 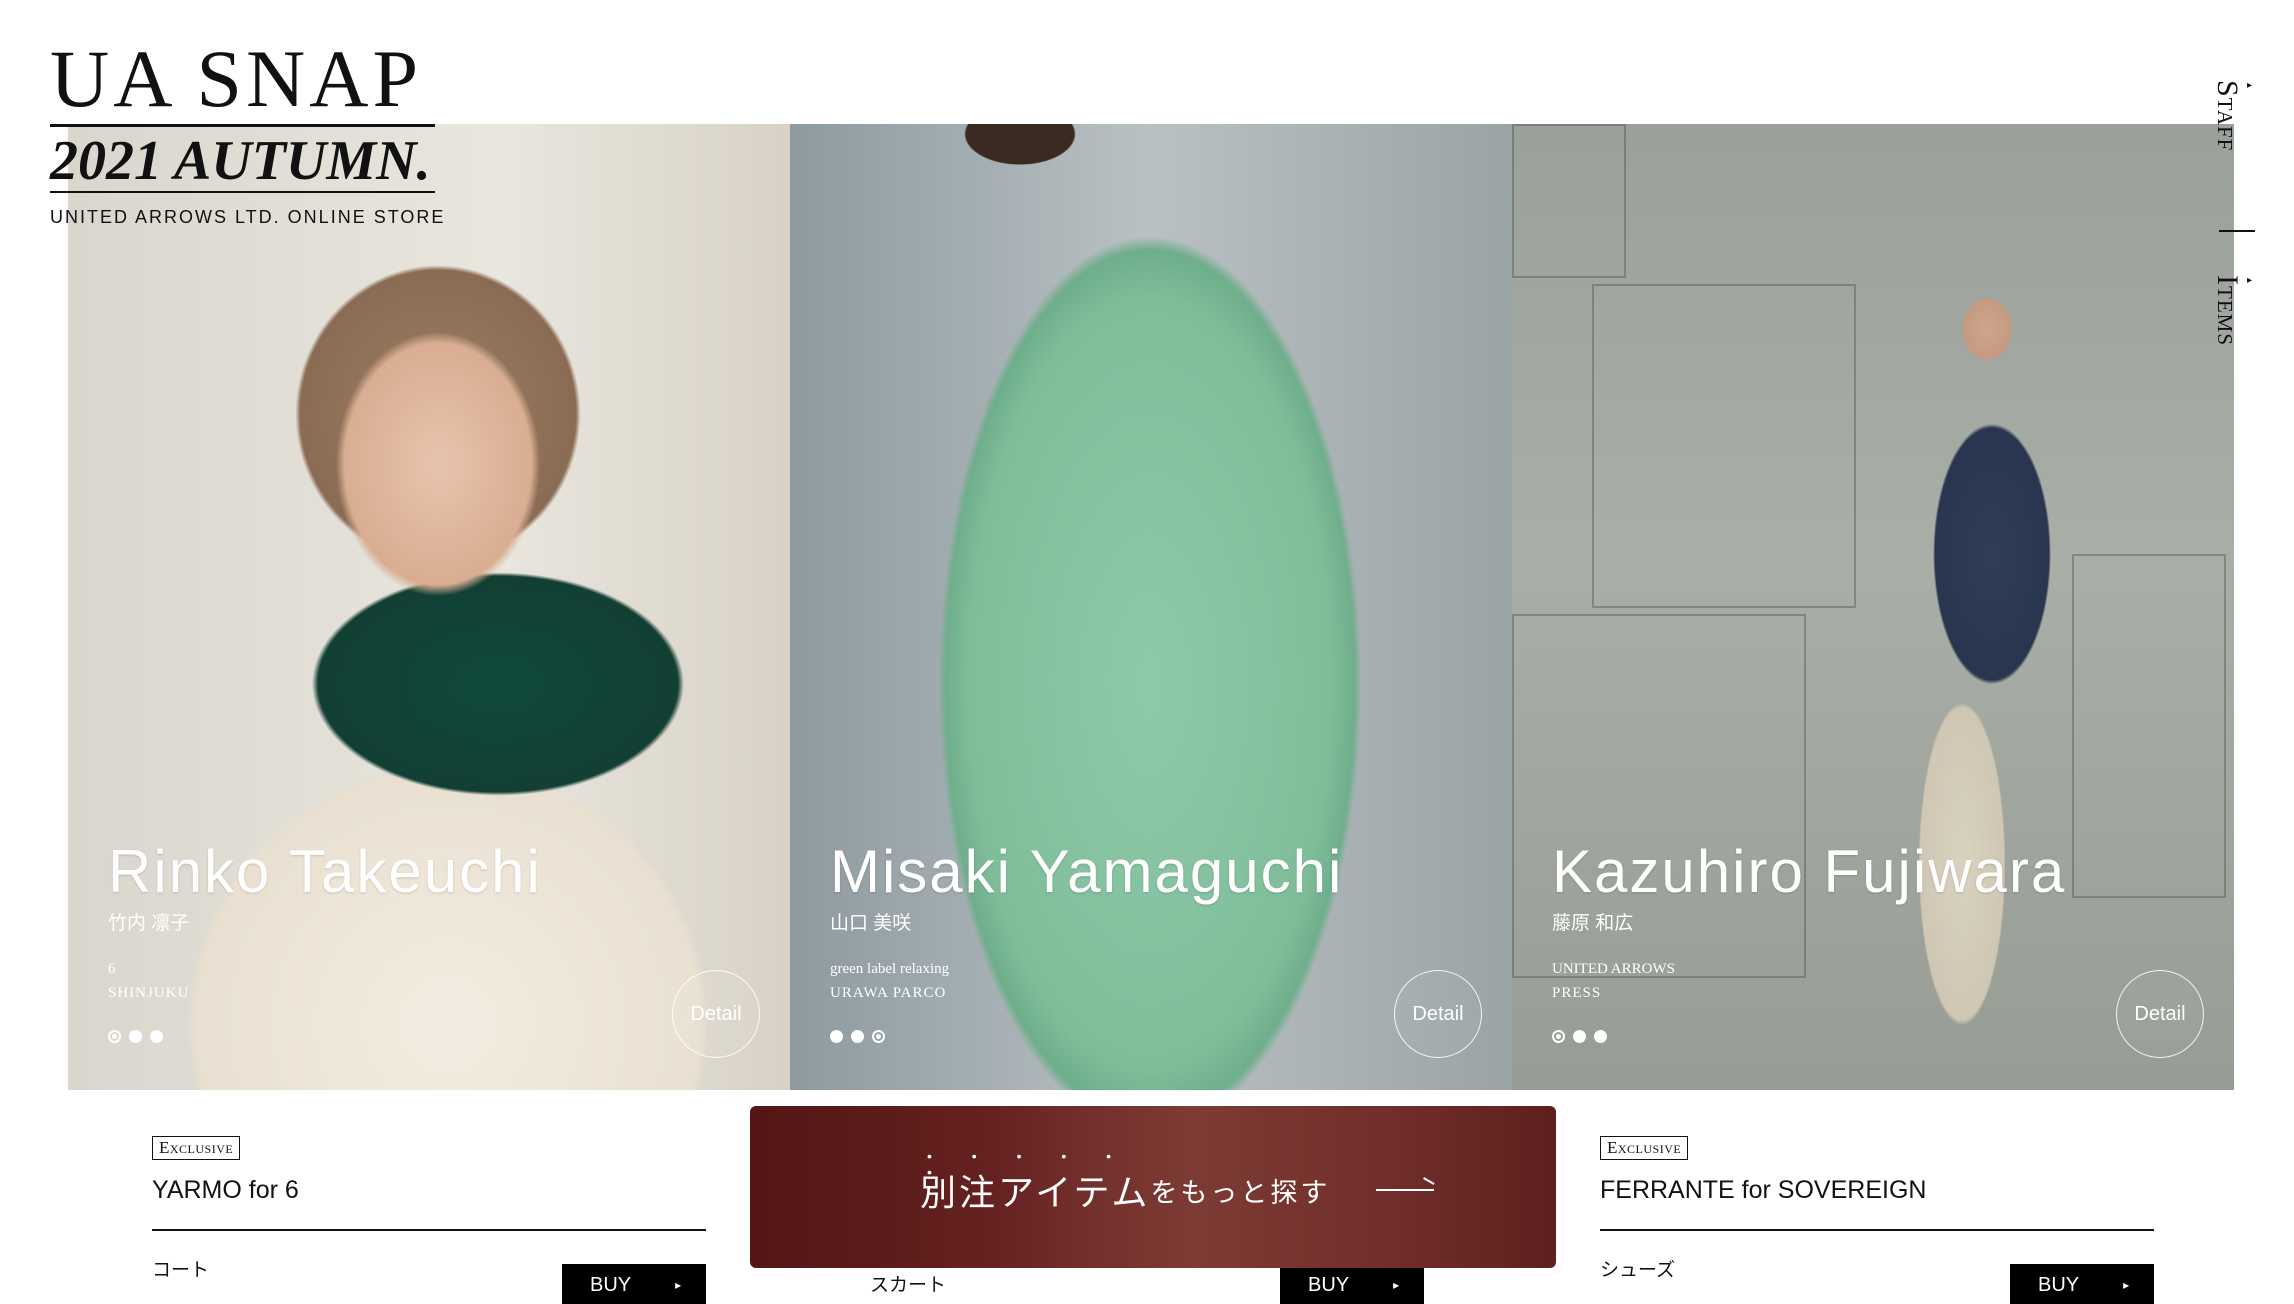 I want to click on nav-staff-link: ▸ Staff, so click(x=2233, y=115).